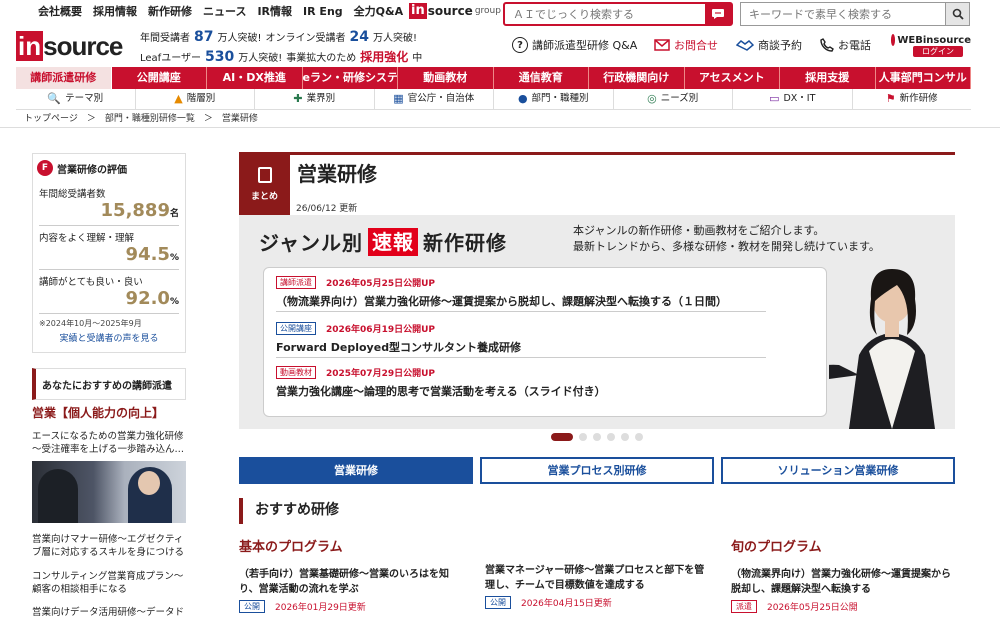 The height and width of the screenshot is (619, 1000). What do you see at coordinates (745, 45) in the screenshot?
I see `handshake-icon` at bounding box center [745, 45].